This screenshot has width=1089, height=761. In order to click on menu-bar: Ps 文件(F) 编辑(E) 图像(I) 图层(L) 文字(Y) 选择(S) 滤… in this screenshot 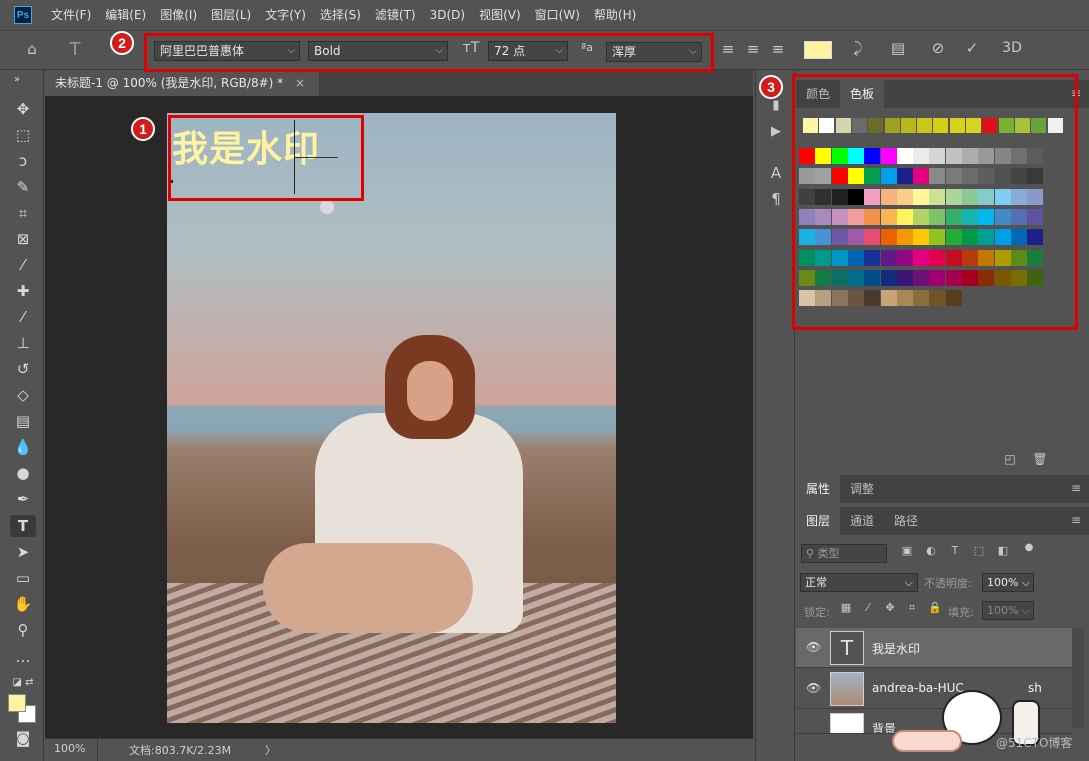, I will do `click(544, 15)`.